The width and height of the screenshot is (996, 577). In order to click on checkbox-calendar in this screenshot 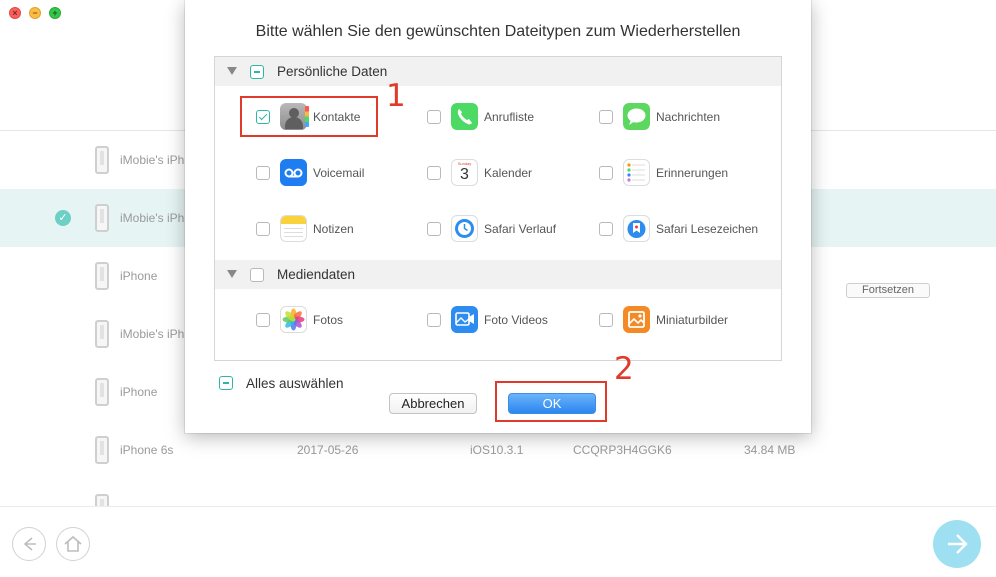, I will do `click(434, 173)`.